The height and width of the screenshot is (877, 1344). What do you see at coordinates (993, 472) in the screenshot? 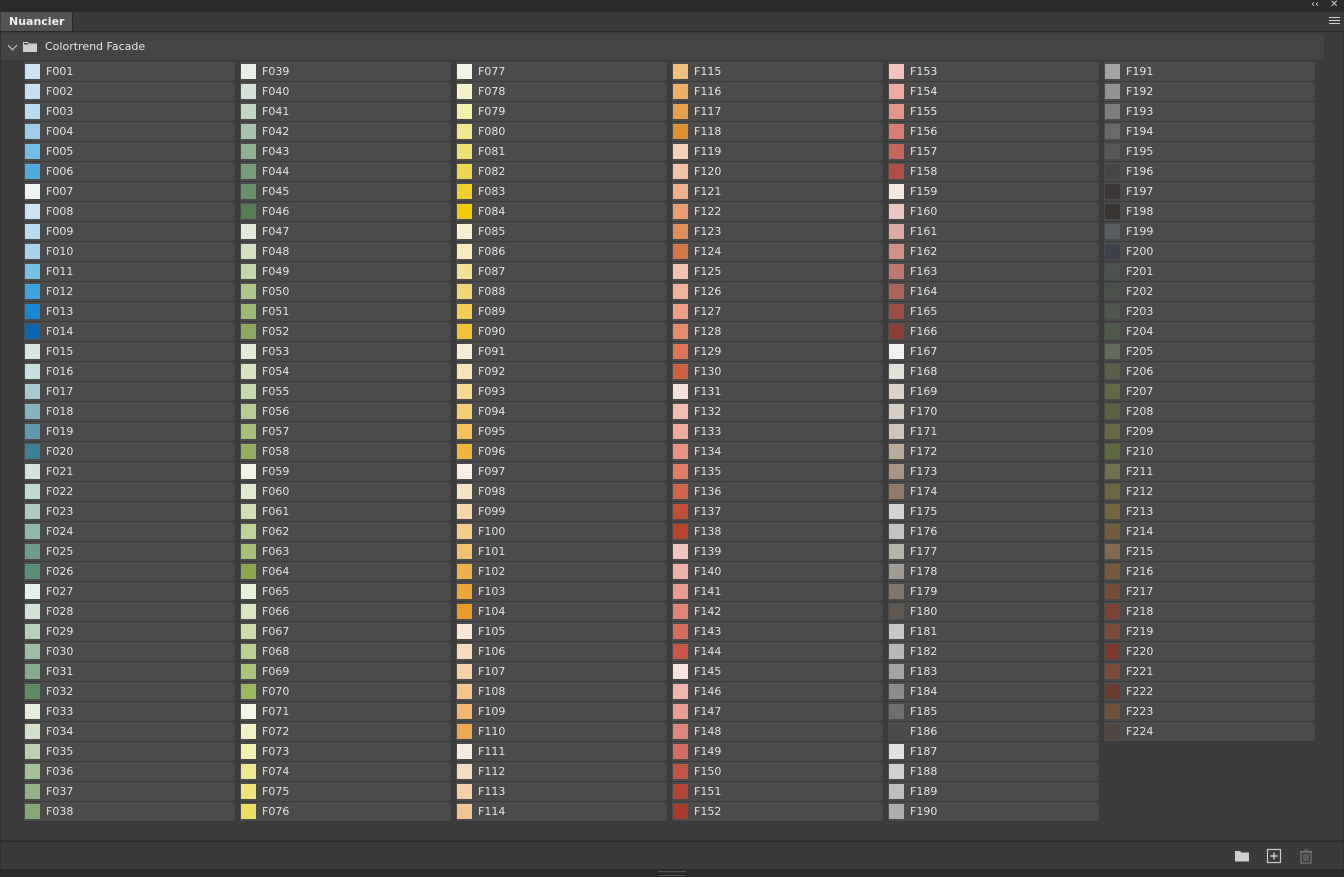
I see `swatch-item: F173` at bounding box center [993, 472].